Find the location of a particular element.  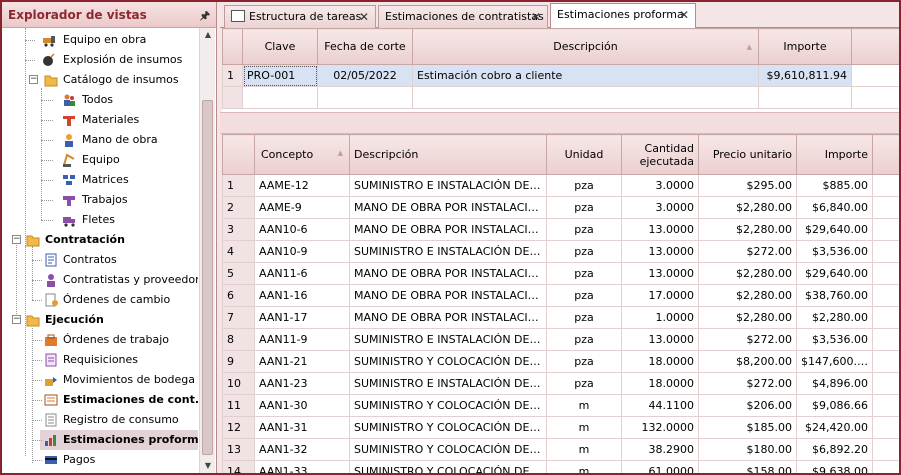

cell-concepto: AAN1-30 is located at coordinates (302, 405).